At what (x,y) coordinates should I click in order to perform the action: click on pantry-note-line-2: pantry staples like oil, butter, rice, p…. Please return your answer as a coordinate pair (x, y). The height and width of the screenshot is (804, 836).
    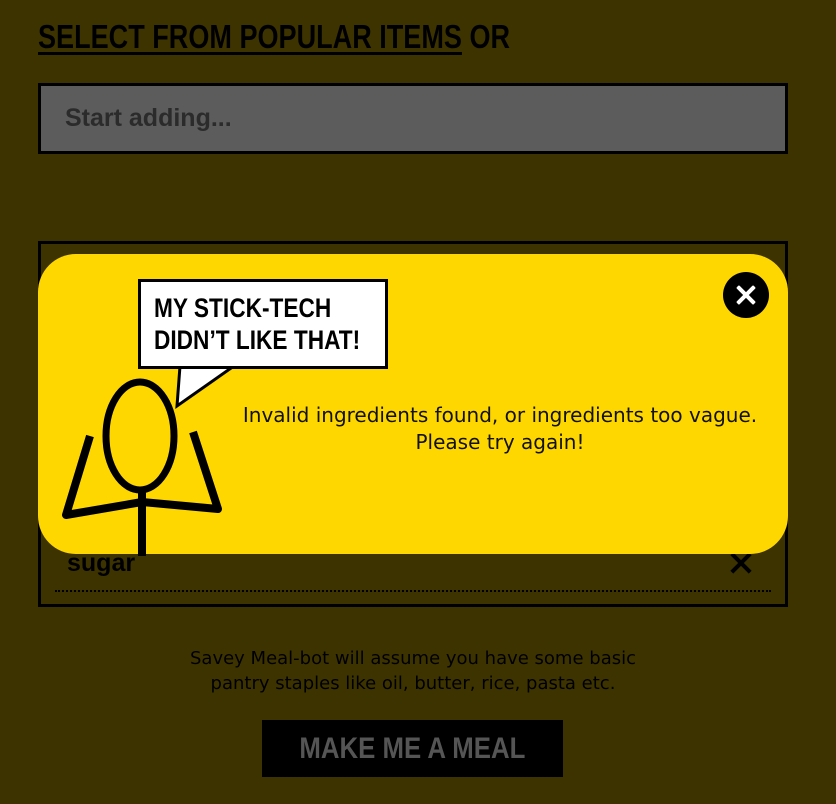
    Looking at the image, I should click on (413, 683).